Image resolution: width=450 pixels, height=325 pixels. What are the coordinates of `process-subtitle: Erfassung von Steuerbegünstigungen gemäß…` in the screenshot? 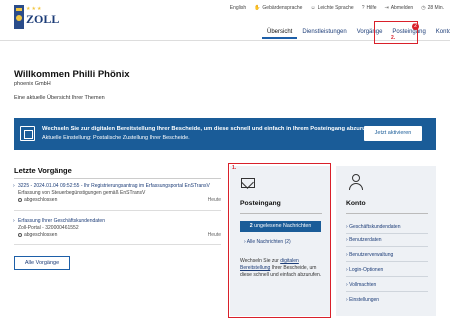 It's located at (82, 193).